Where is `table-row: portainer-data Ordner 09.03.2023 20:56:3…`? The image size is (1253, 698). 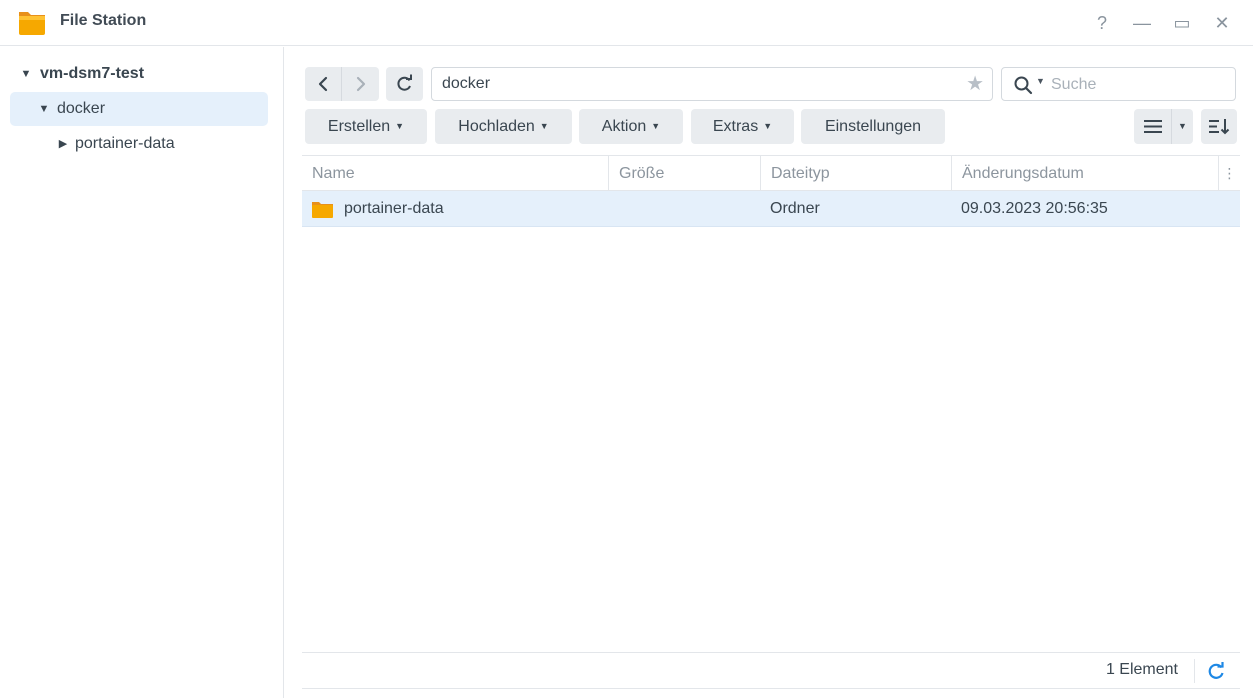
table-row: portainer-data Ordner 09.03.2023 20:56:3… is located at coordinates (771, 209).